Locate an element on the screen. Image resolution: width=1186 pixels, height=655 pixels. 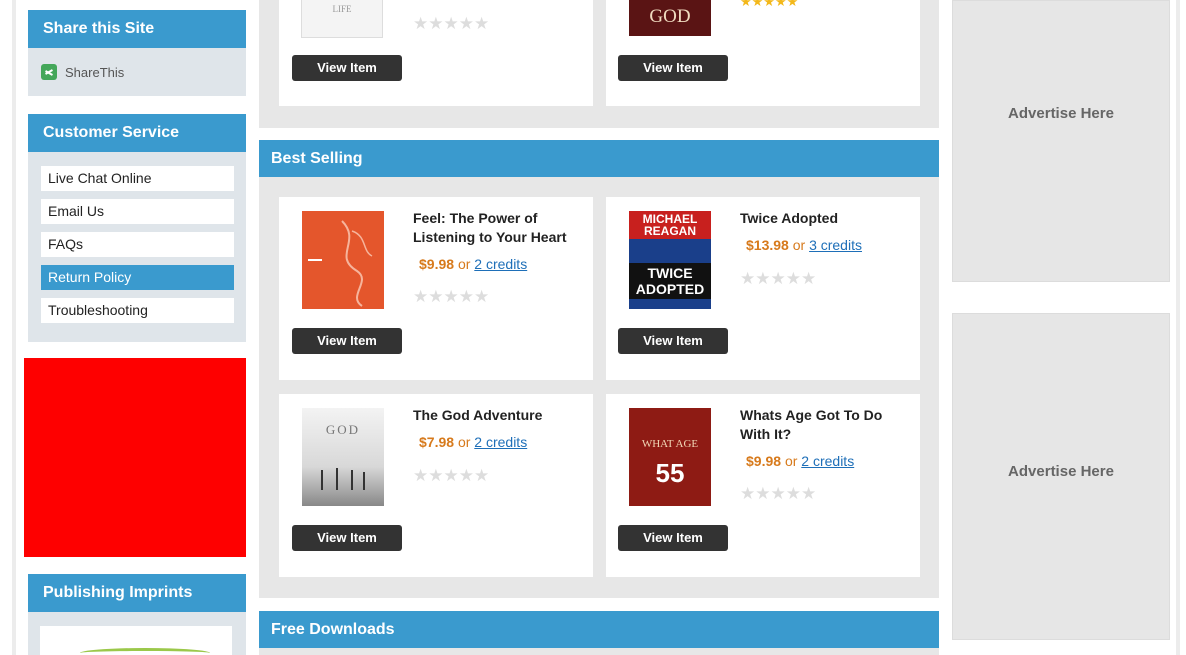
book-cover: GOD is located at coordinates (670, 18).